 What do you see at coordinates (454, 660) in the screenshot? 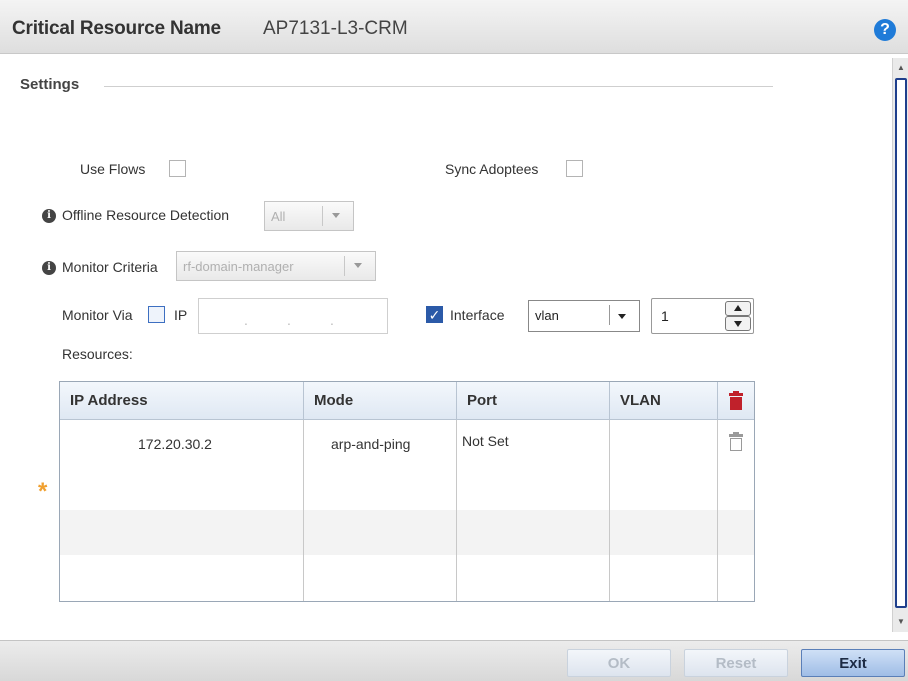
I see `dialog-footer: OK Reset Exit` at bounding box center [454, 660].